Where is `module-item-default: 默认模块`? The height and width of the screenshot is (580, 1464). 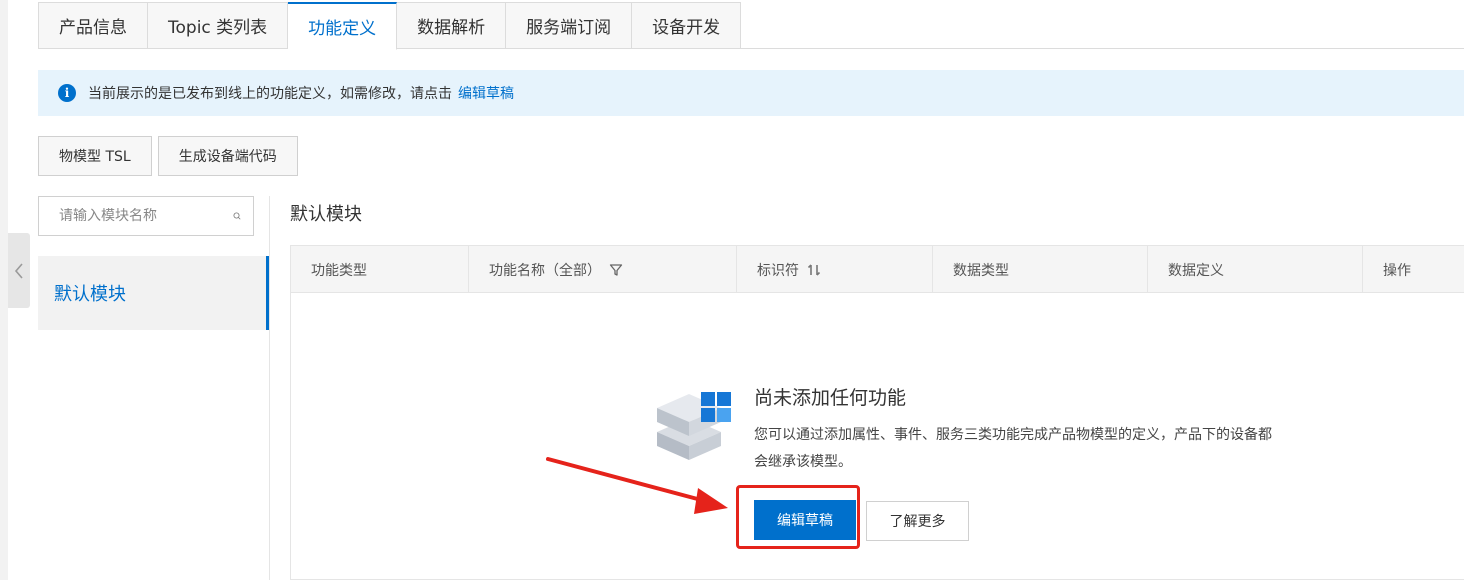 module-item-default: 默认模块 is located at coordinates (153, 293).